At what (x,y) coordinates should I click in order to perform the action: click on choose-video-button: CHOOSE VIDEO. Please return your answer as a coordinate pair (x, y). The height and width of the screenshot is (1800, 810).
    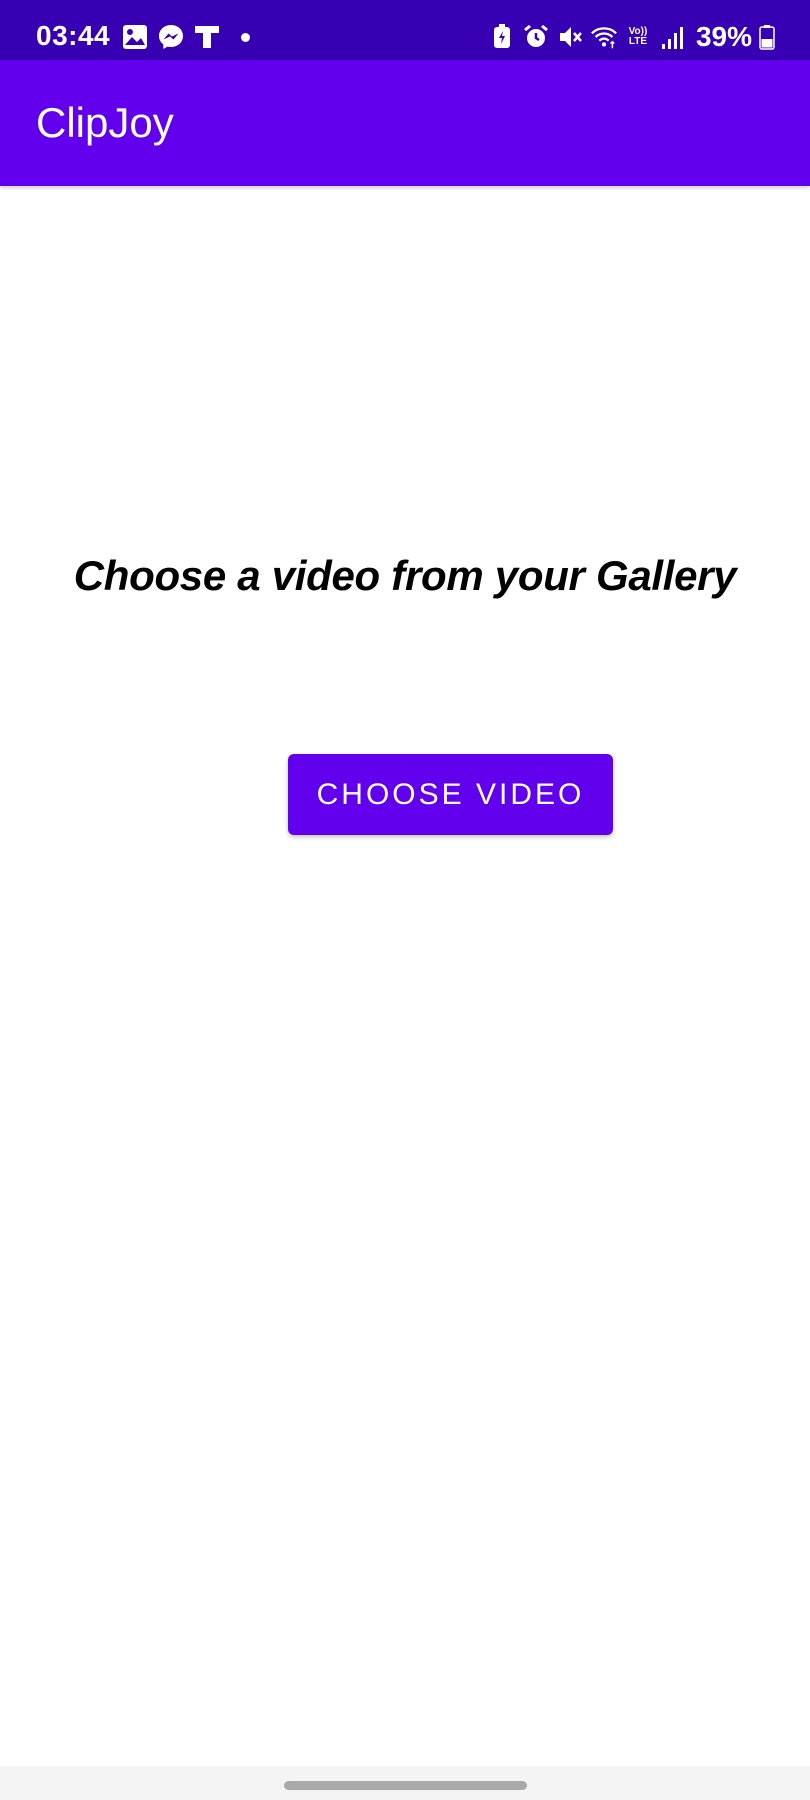
    Looking at the image, I should click on (450, 794).